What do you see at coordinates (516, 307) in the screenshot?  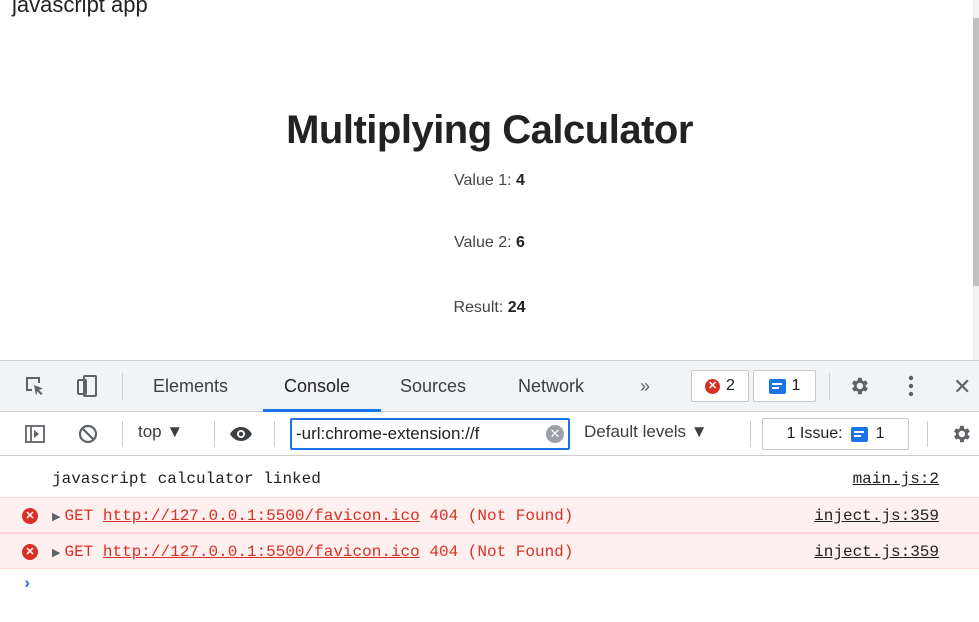 I see `result-value: 24` at bounding box center [516, 307].